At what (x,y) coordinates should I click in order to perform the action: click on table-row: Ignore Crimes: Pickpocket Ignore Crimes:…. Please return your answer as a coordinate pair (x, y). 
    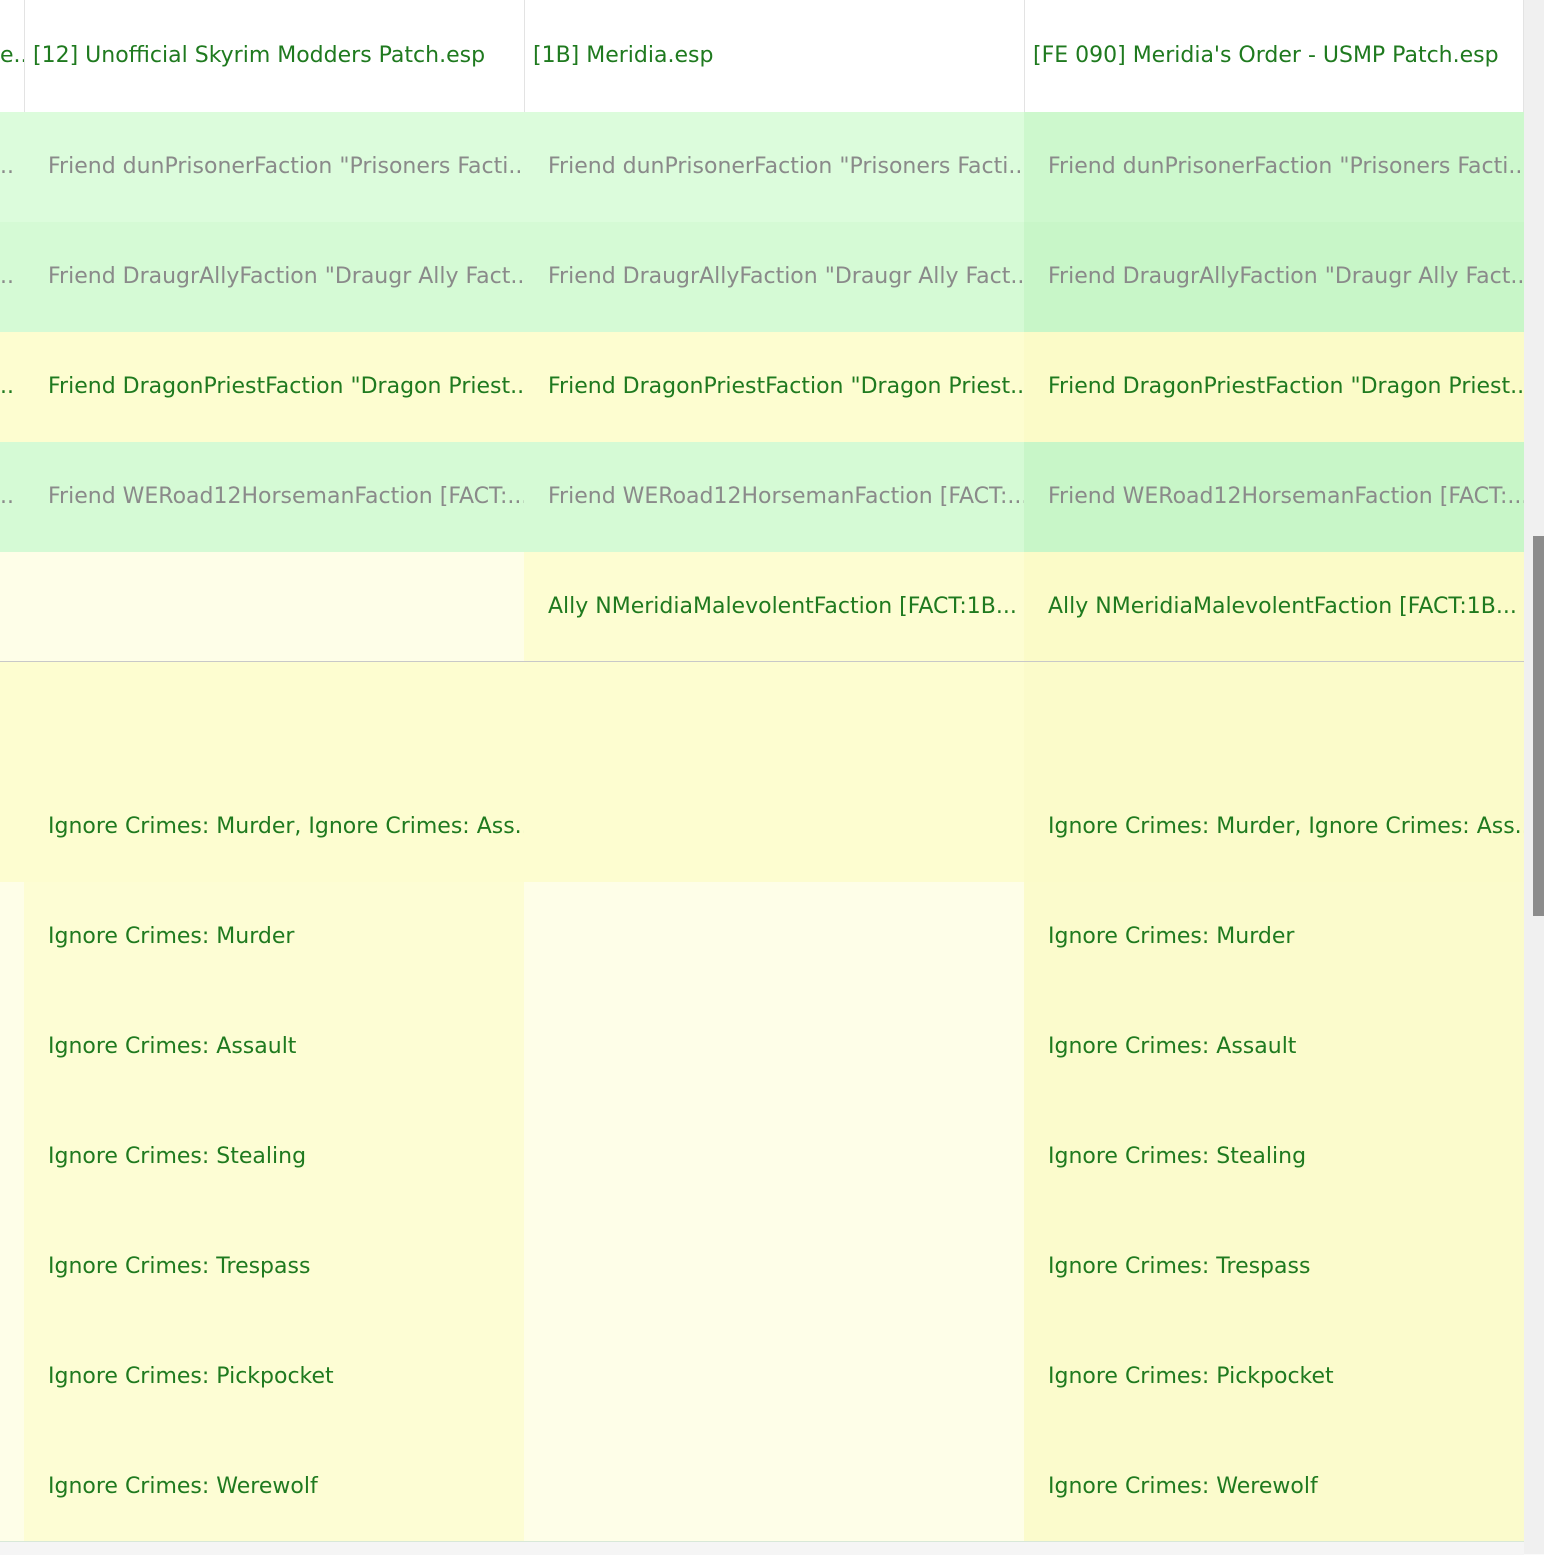
    Looking at the image, I should click on (762, 1377).